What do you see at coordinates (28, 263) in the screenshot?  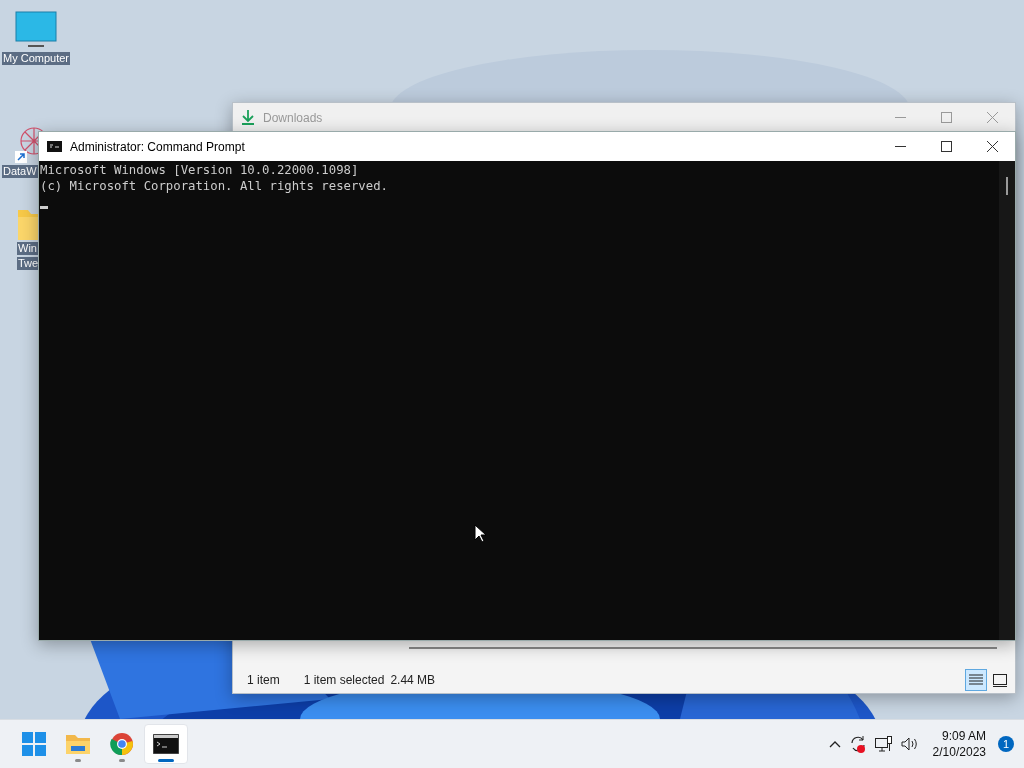 I see `desktop-icon-label: Twe` at bounding box center [28, 263].